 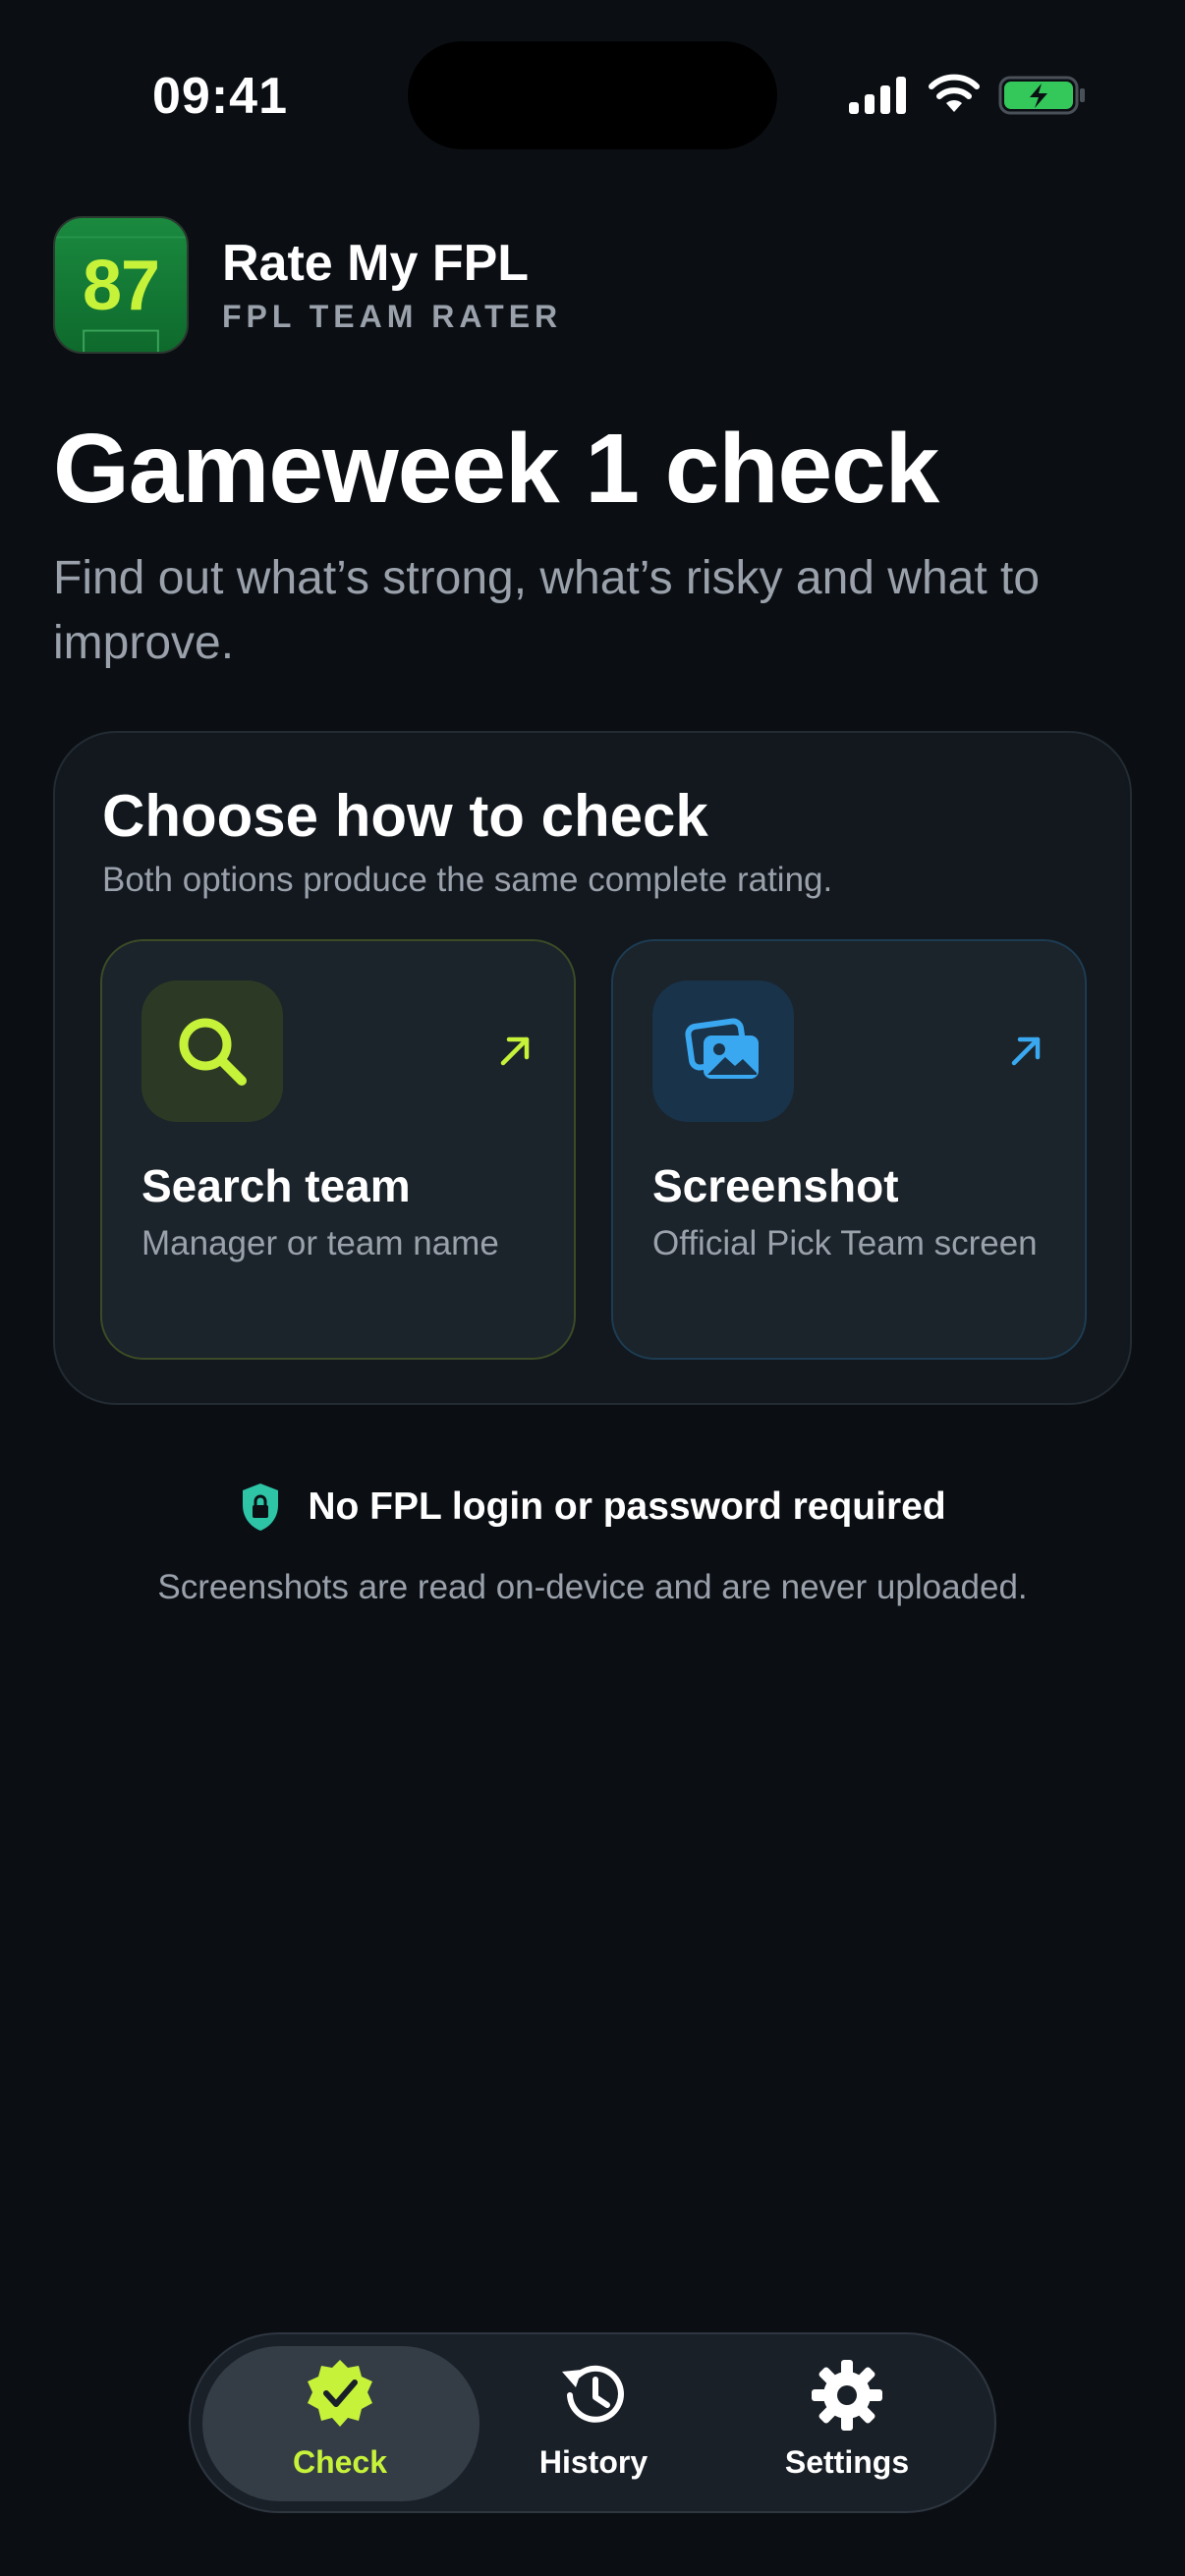 What do you see at coordinates (845, 1243) in the screenshot?
I see `screenshot-description: Official Pick Team screen` at bounding box center [845, 1243].